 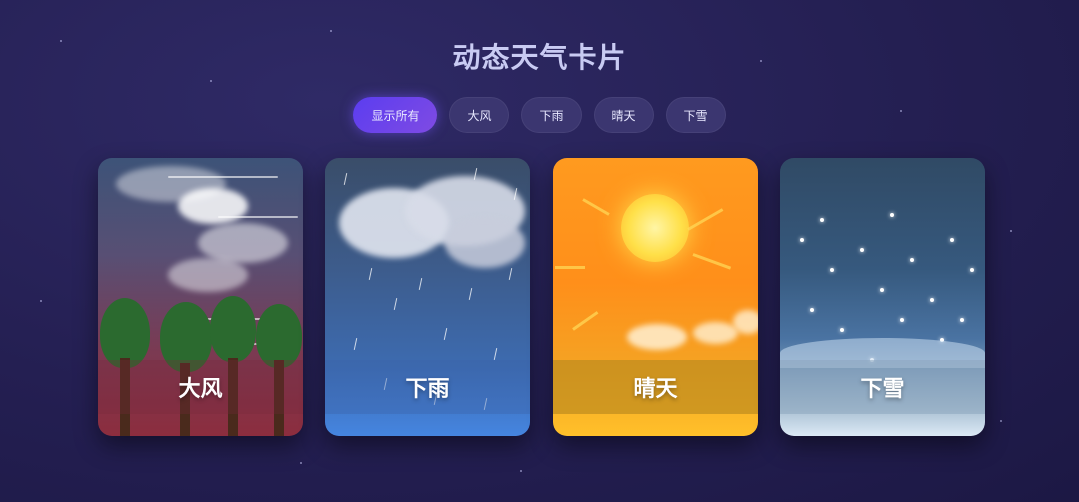 I want to click on card-label: 下雨, so click(x=427, y=387).